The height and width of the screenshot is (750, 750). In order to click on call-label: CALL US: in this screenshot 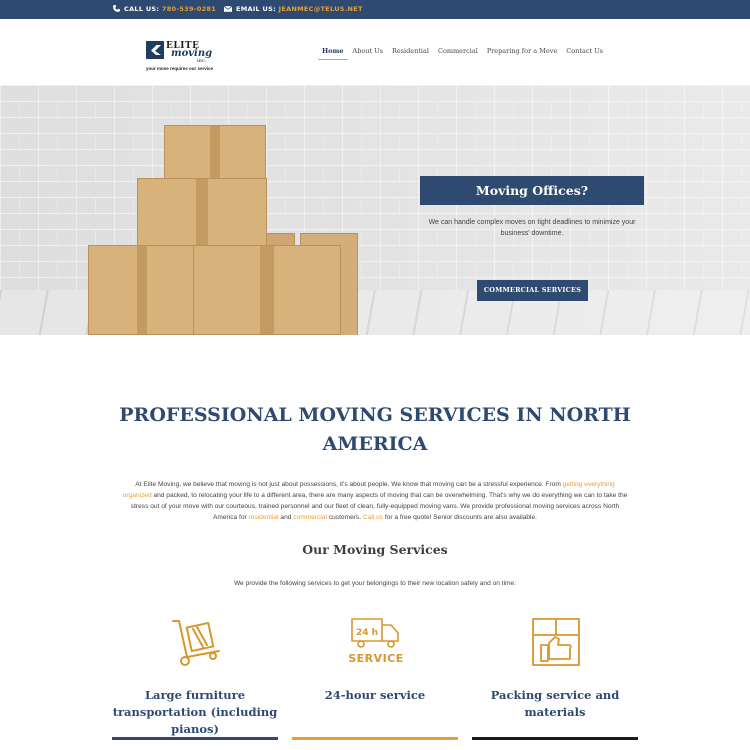, I will do `click(142, 9)`.